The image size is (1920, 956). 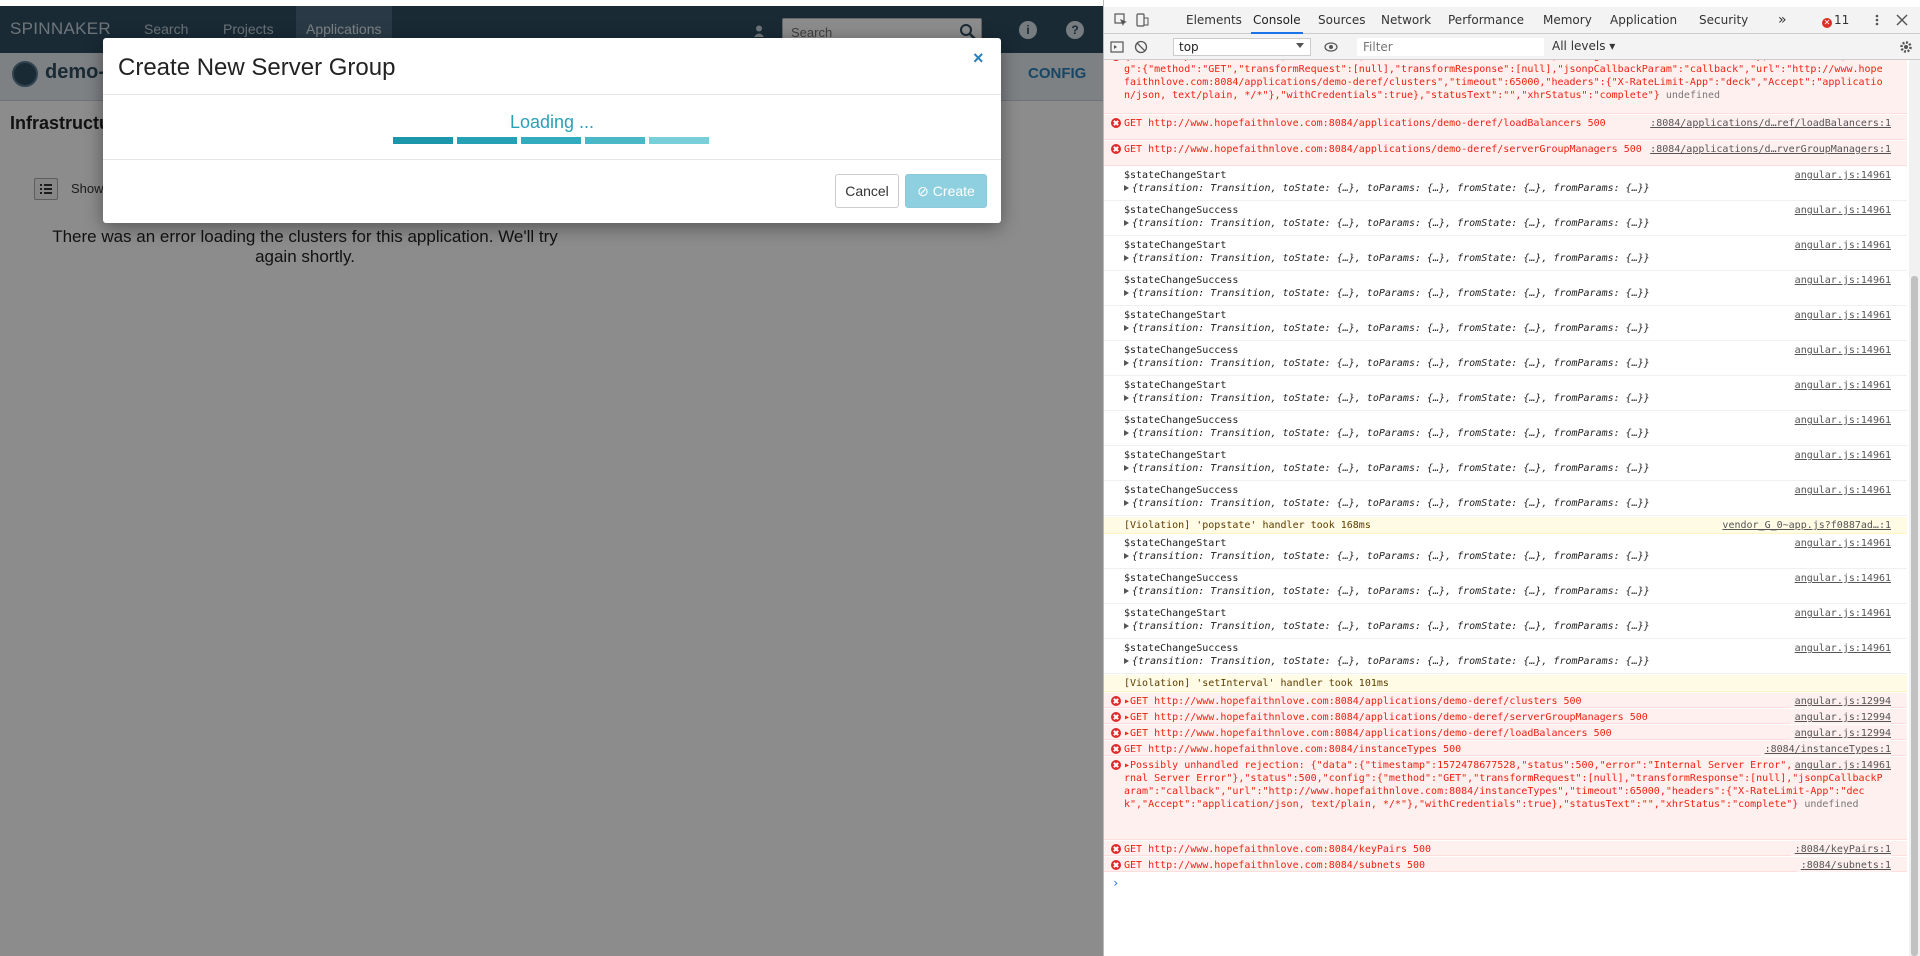 I want to click on source-link: :8084/instanceTypes:1, so click(x=1825, y=749).